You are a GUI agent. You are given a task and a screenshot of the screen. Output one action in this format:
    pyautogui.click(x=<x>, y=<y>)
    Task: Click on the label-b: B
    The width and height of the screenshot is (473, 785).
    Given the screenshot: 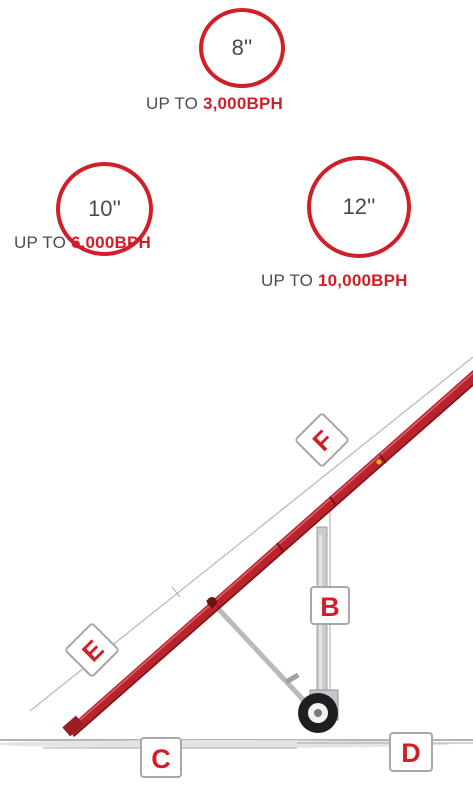 What is the action you would take?
    pyautogui.click(x=330, y=605)
    